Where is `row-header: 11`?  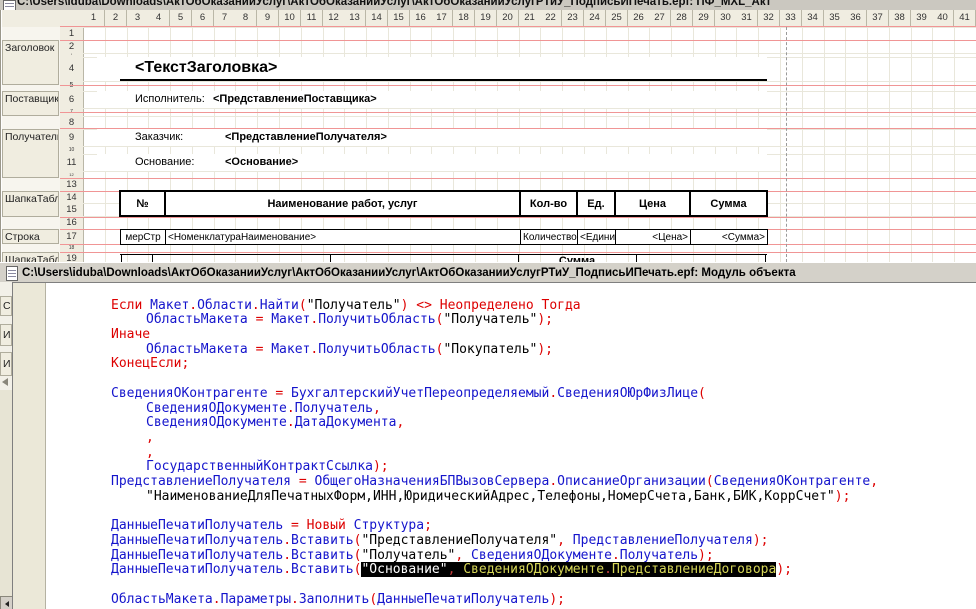
row-header: 11 is located at coordinates (72, 163).